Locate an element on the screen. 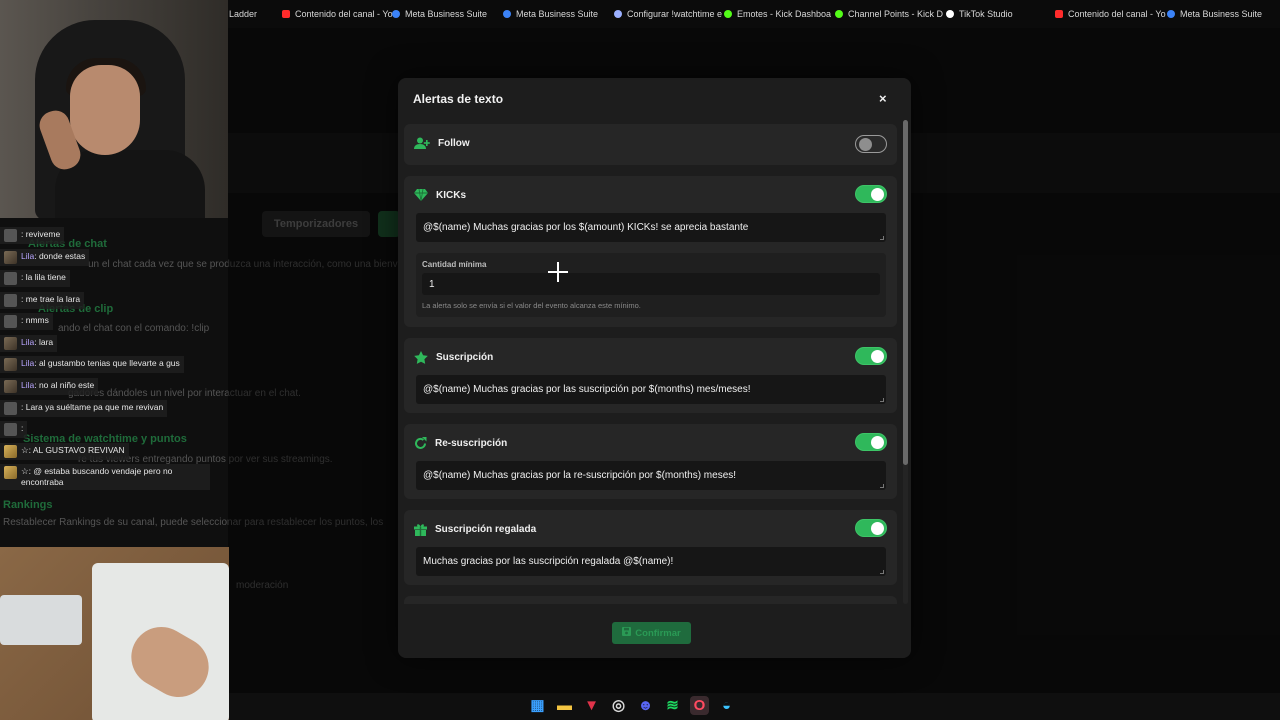 This screenshot has width=1280, height=720. scrollbar-thumb is located at coordinates (905, 292).